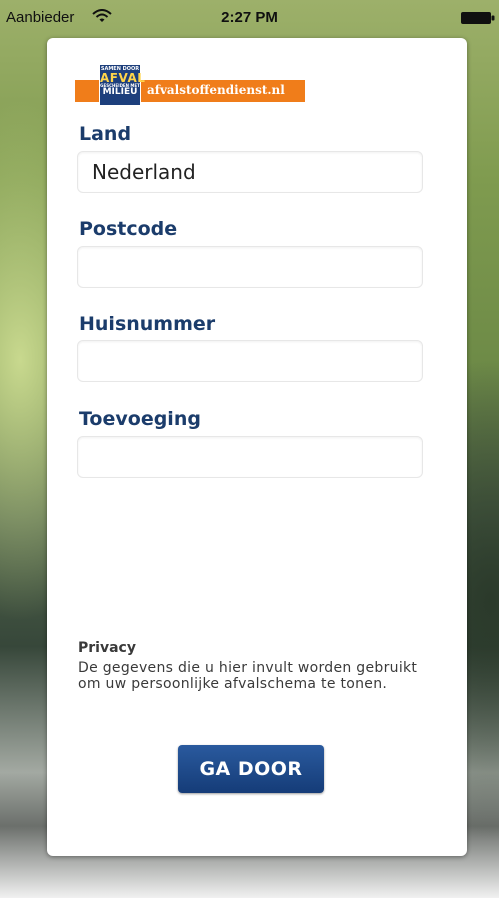 Image resolution: width=499 pixels, height=898 pixels. Describe the element at coordinates (105, 134) in the screenshot. I see `land-label: Land` at that location.